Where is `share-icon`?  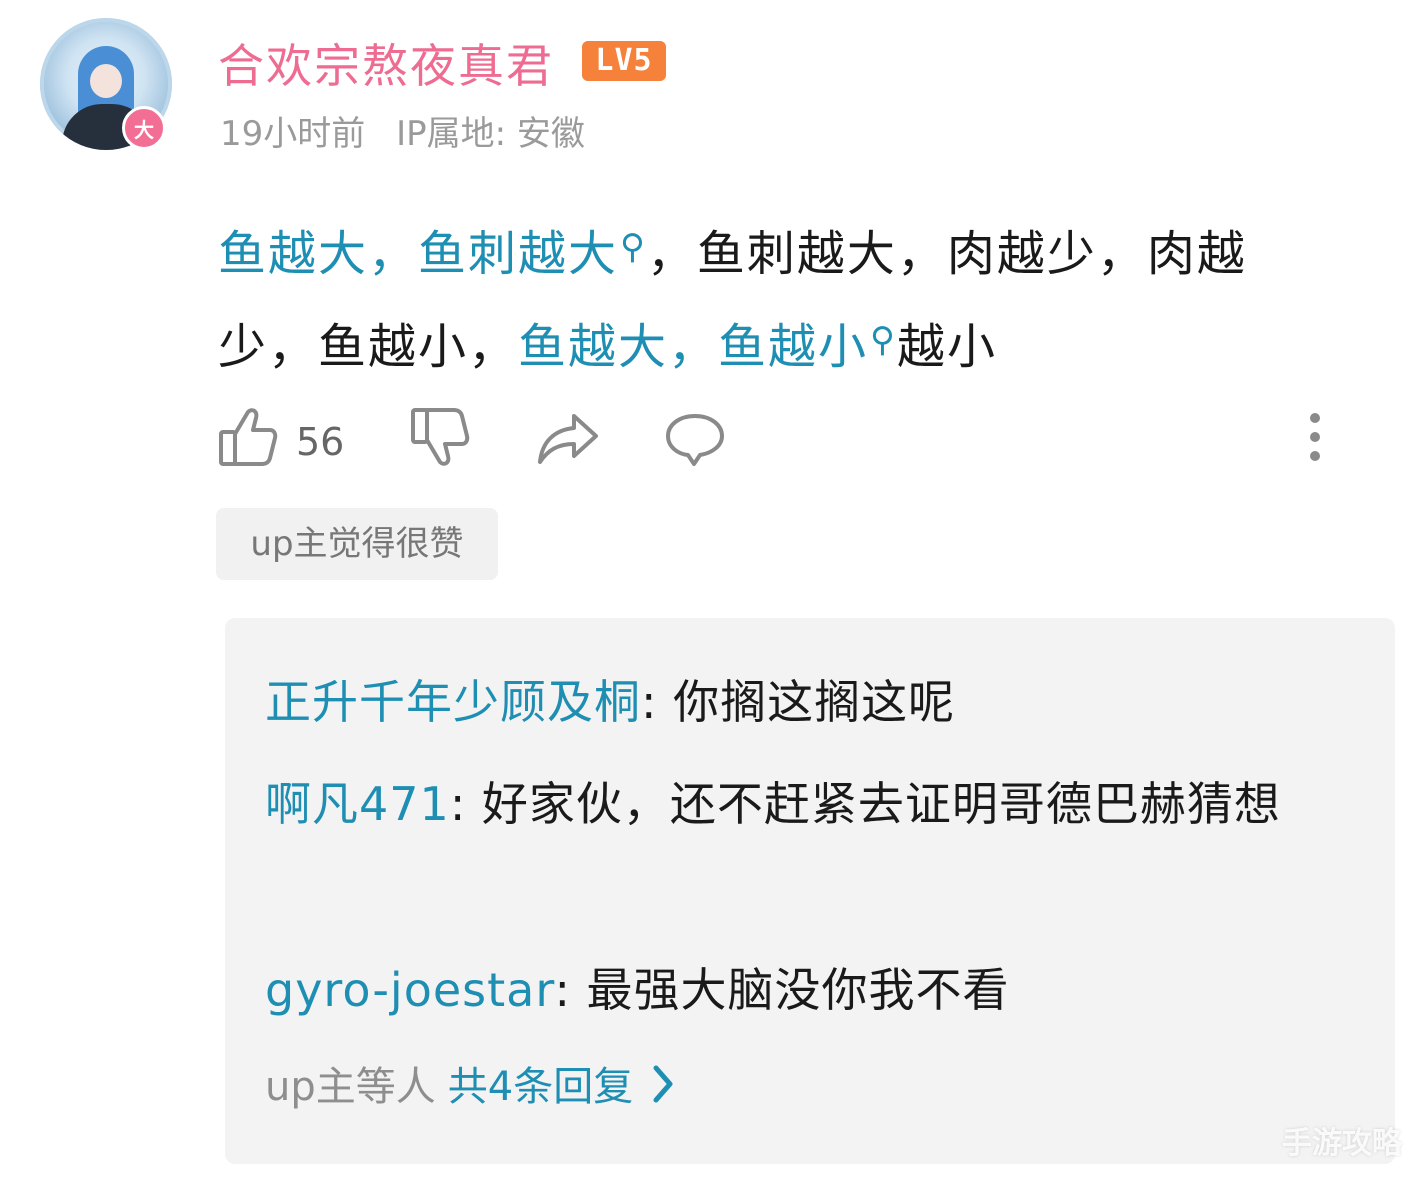 share-icon is located at coordinates (568, 439).